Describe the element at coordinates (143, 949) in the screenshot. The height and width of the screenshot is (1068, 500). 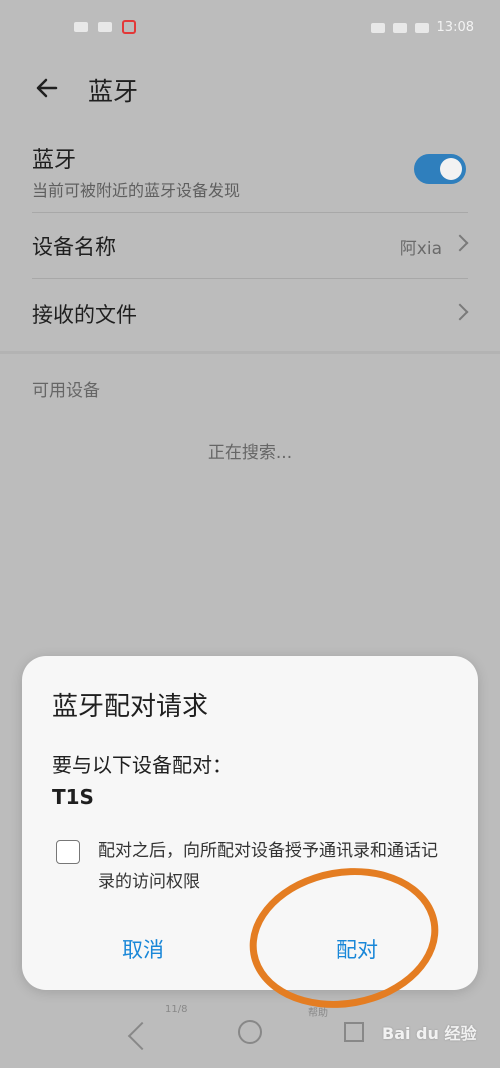
I see `cancel-button: 取消` at that location.